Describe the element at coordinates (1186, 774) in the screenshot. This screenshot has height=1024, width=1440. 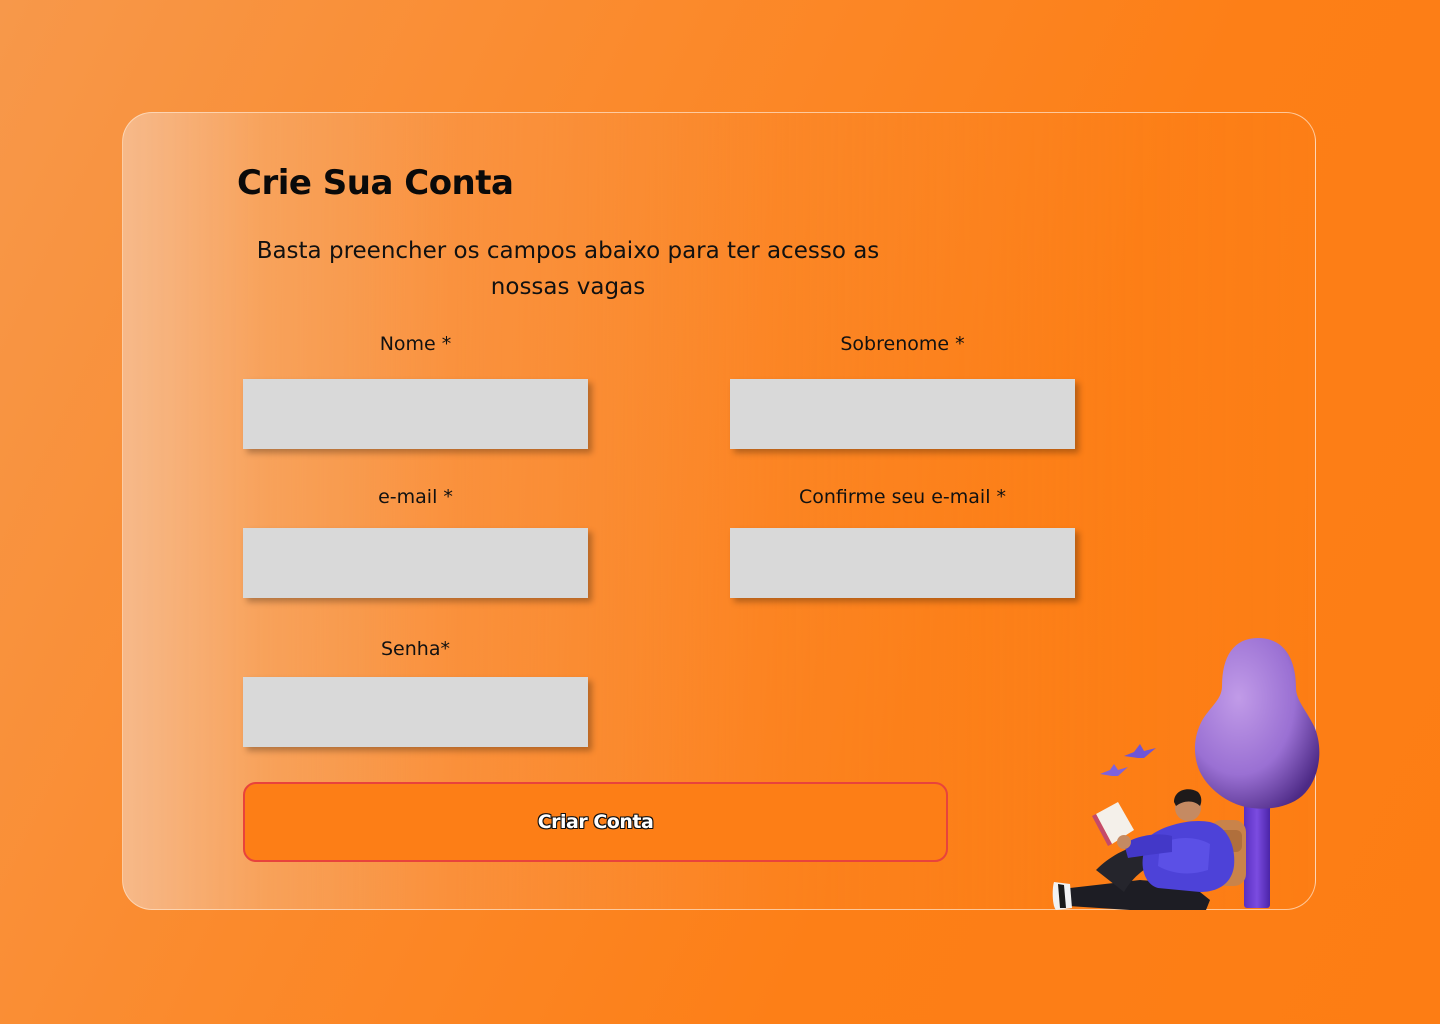
I see `person-reading-under-tree-illustration` at that location.